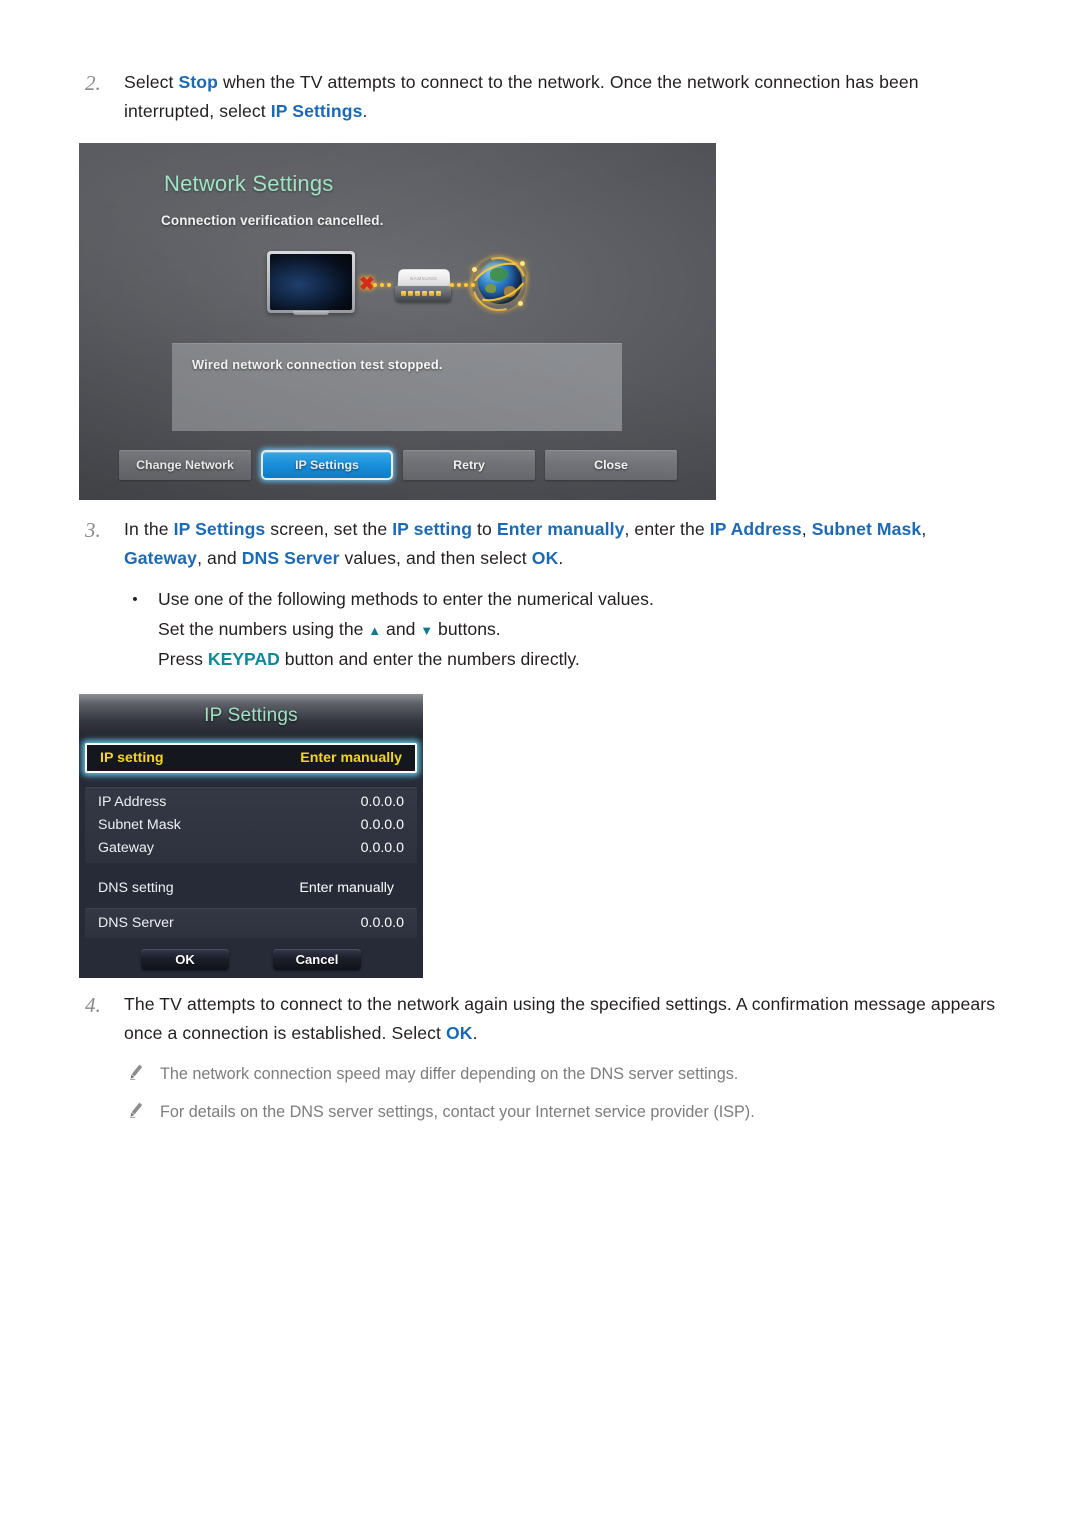 The width and height of the screenshot is (1080, 1527). Describe the element at coordinates (136, 922) in the screenshot. I see `dns-server-label: DNS Server` at that location.